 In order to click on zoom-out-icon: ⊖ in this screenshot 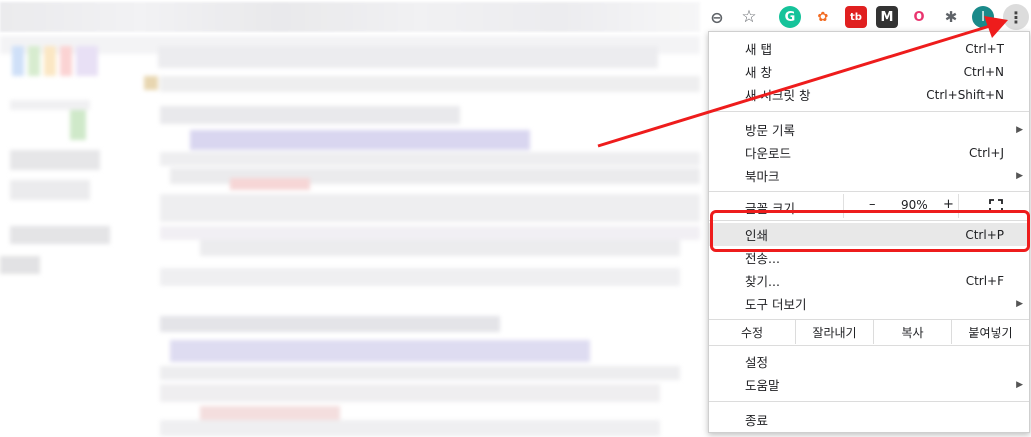, I will do `click(717, 17)`.